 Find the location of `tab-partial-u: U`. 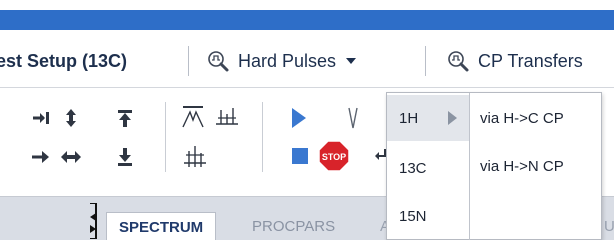

tab-partial-u: U is located at coordinates (609, 226).